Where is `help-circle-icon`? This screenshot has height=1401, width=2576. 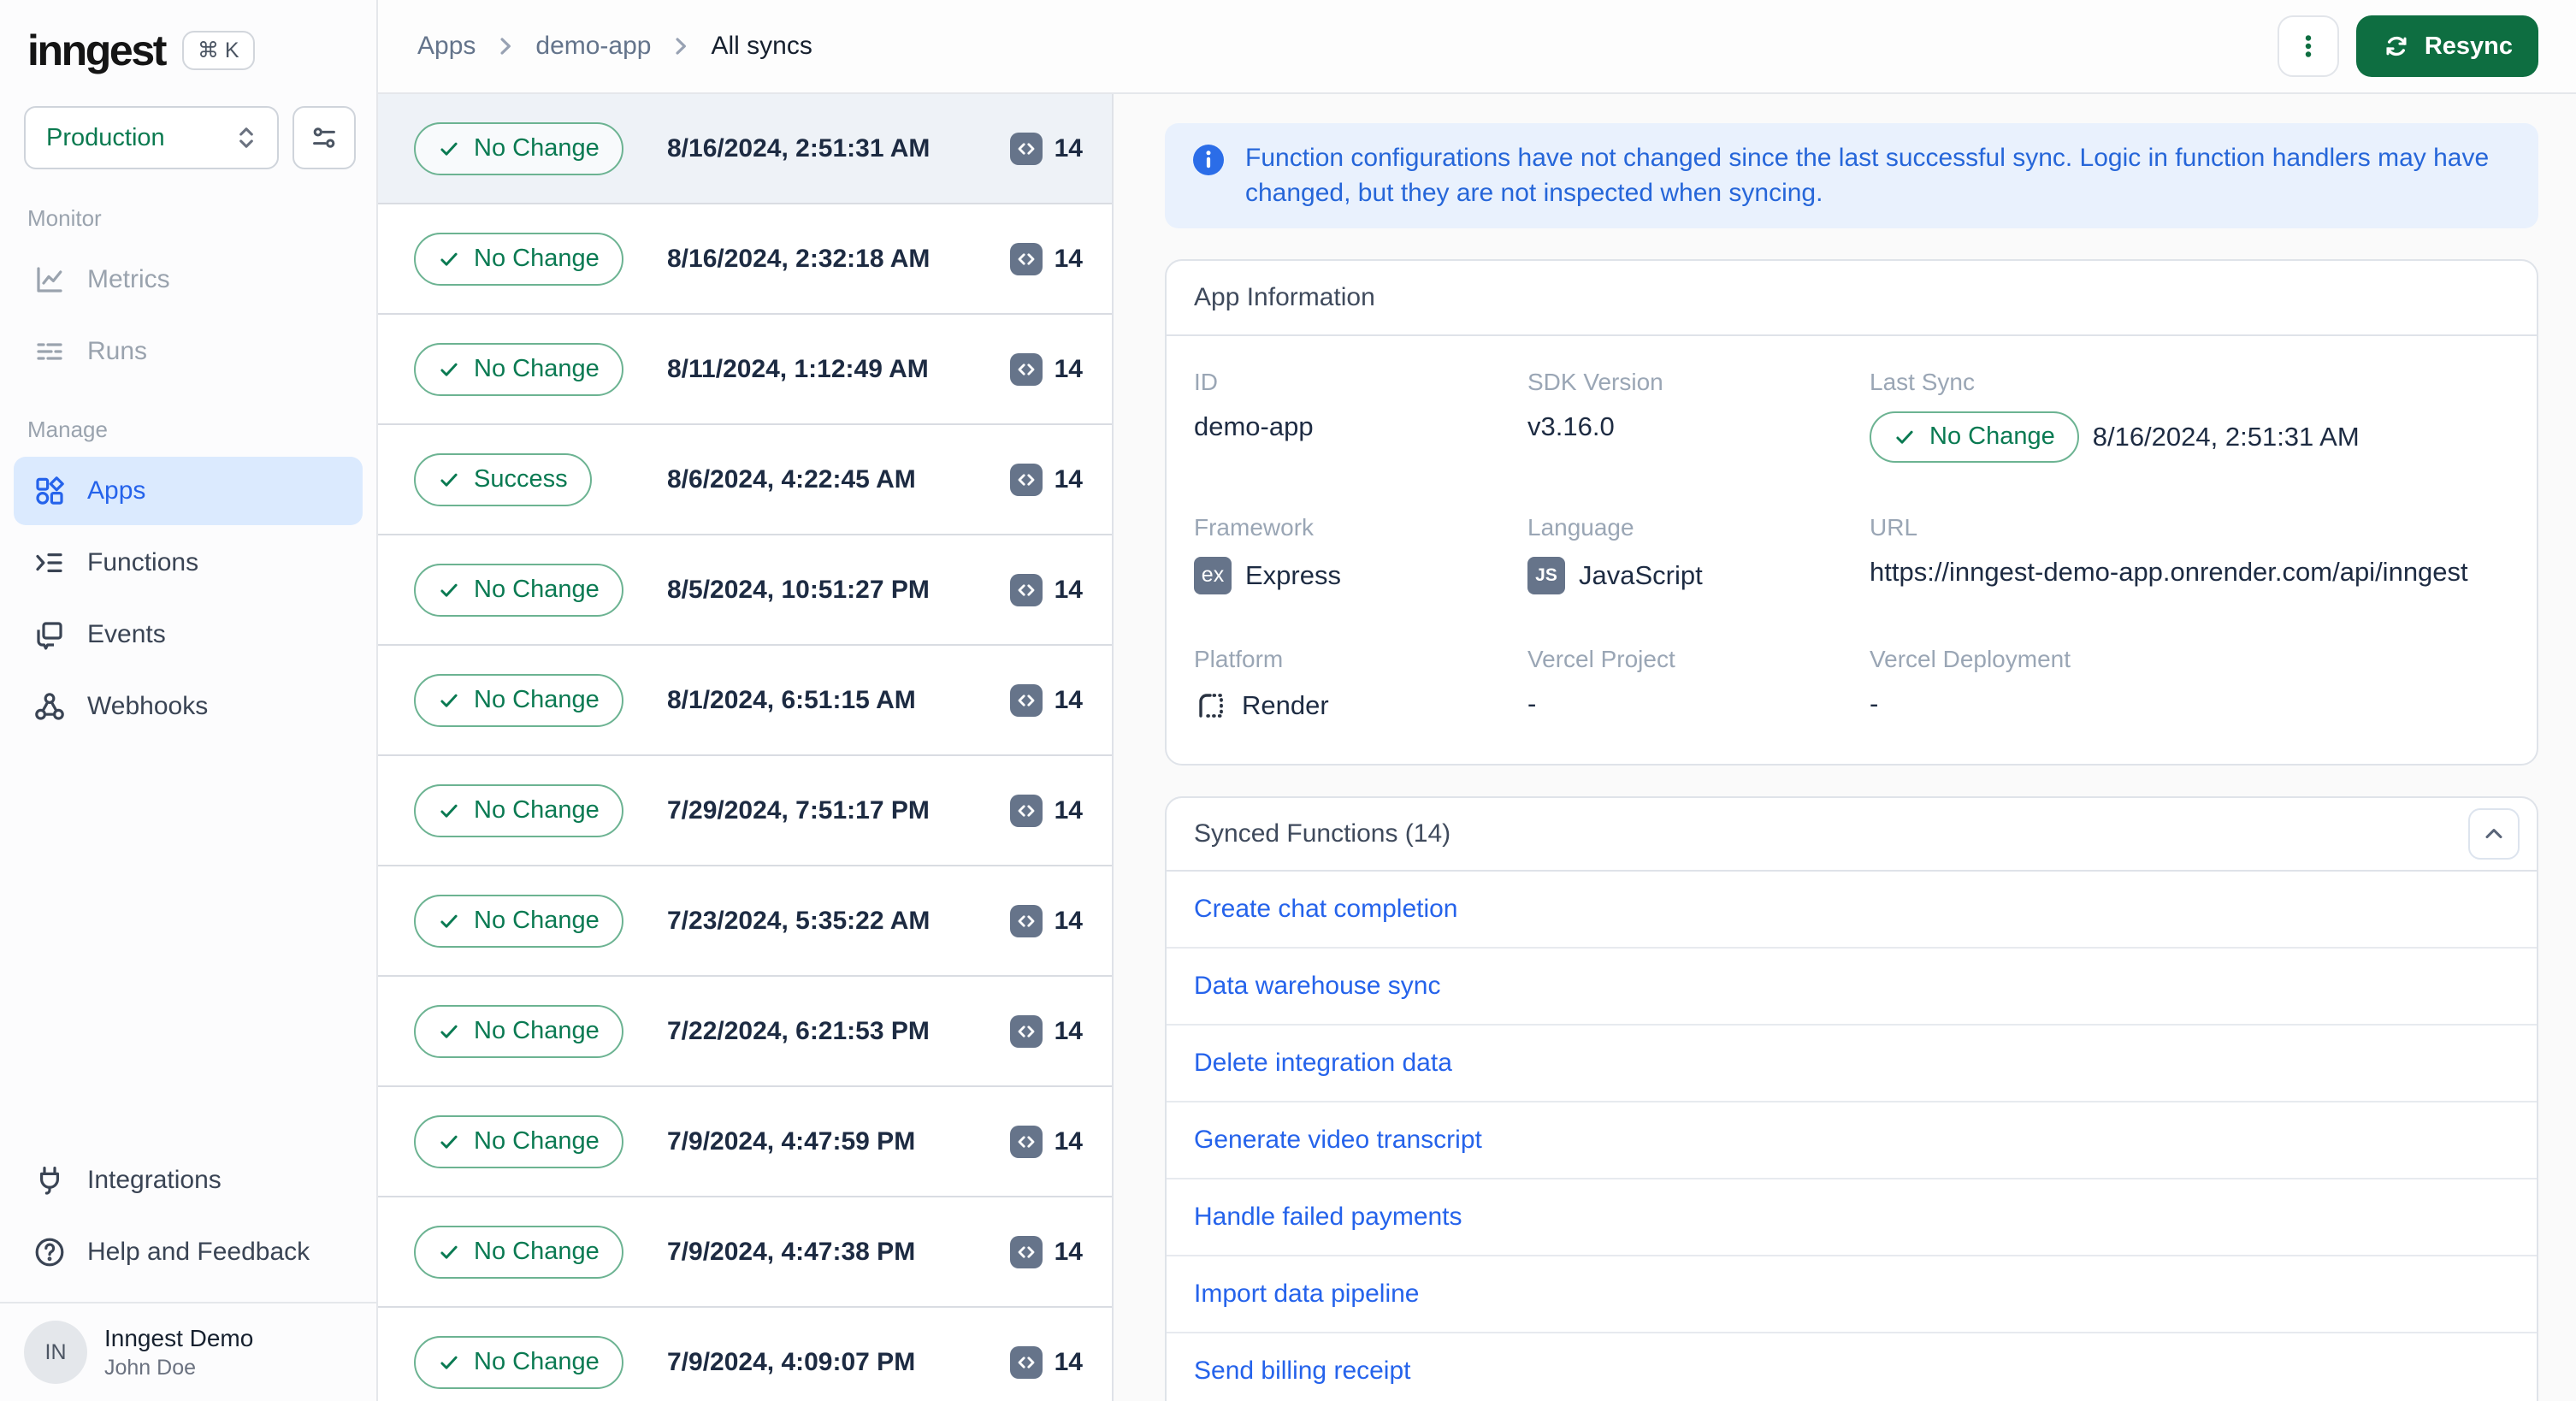 help-circle-icon is located at coordinates (49, 1252).